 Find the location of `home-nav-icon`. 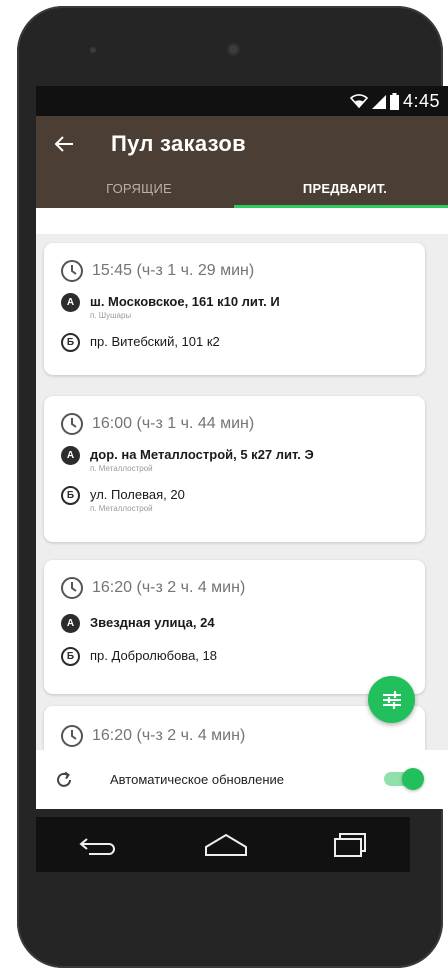

home-nav-icon is located at coordinates (226, 845).